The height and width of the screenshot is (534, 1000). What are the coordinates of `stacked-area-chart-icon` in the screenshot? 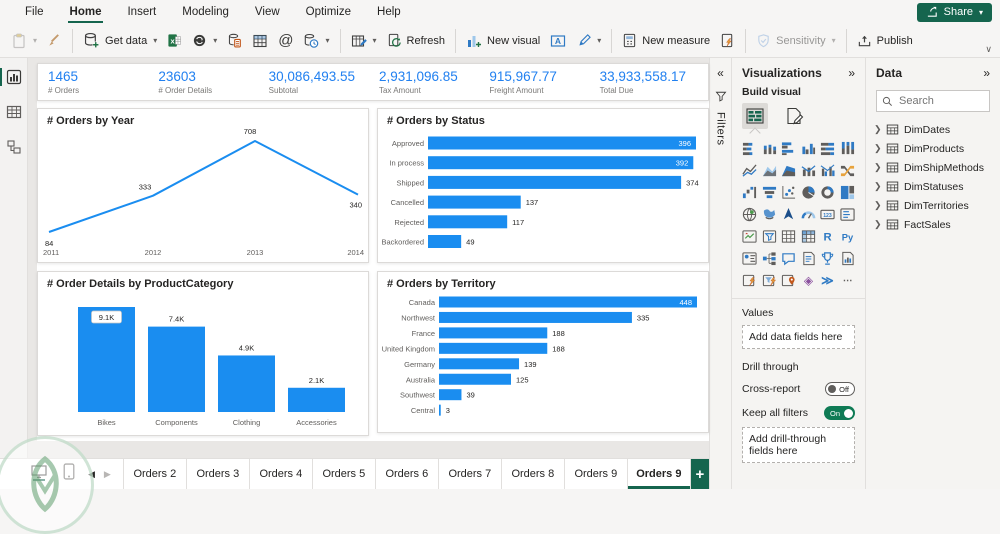 It's located at (789, 170).